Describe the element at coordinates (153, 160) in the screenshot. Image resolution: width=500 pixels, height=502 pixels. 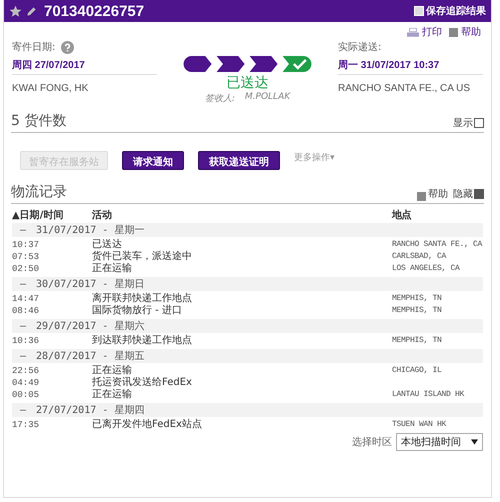
I see `action-button: 请求通知` at that location.